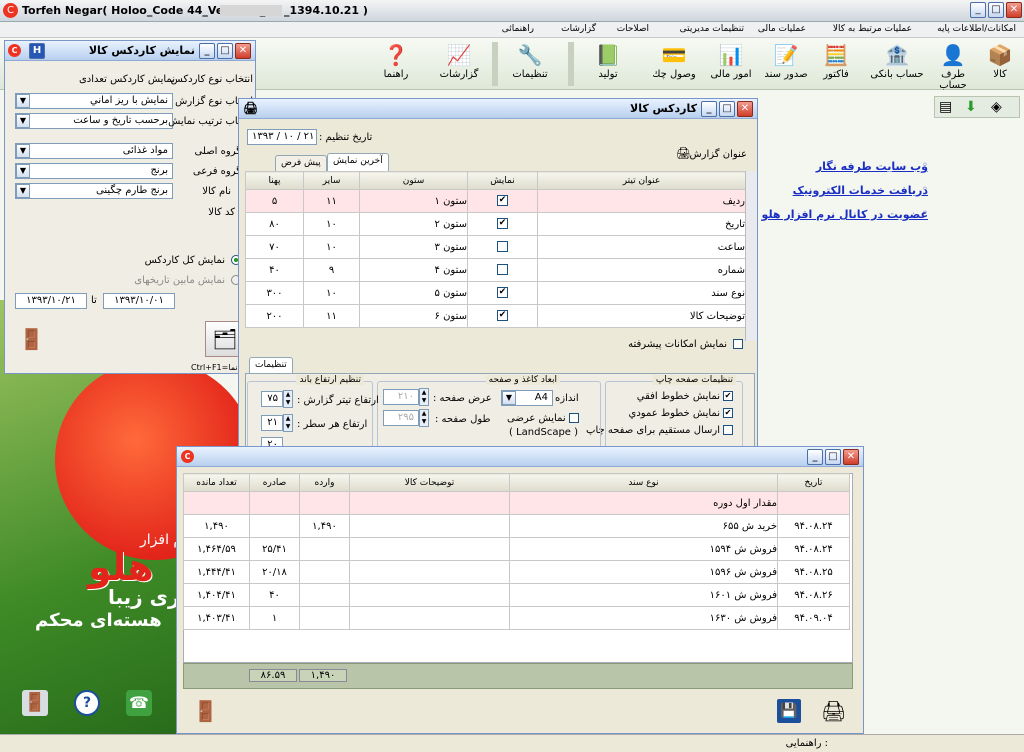 This screenshot has width=1024, height=752. What do you see at coordinates (674, 64) in the screenshot?
I see `toolbar-button-6: 💳 وصول چك` at bounding box center [674, 64].